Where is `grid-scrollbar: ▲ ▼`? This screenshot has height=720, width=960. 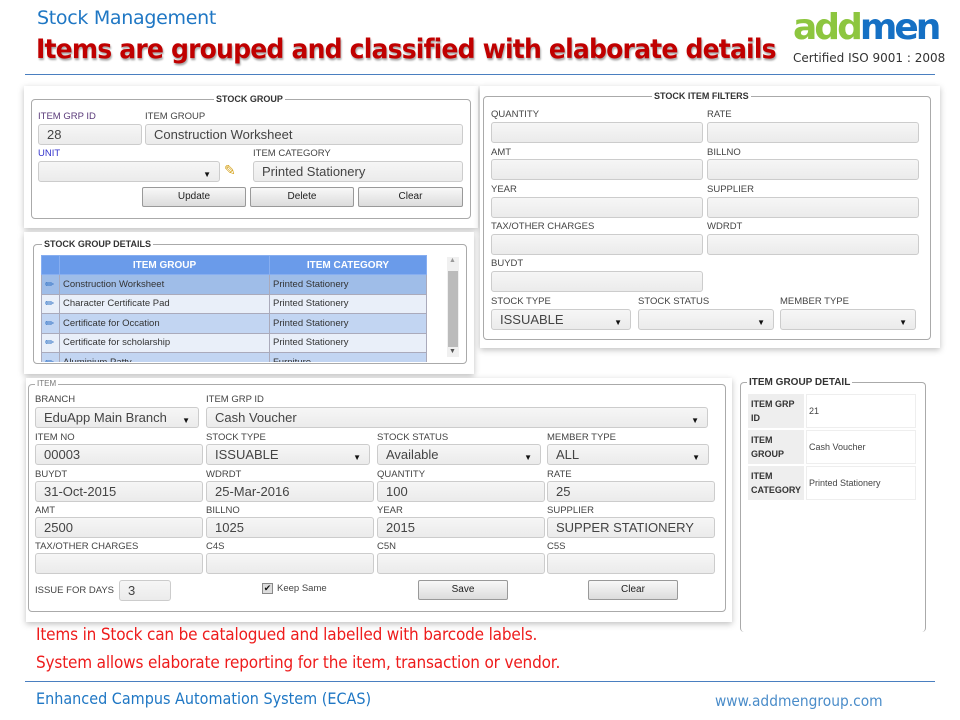 grid-scrollbar: ▲ ▼ is located at coordinates (453, 307).